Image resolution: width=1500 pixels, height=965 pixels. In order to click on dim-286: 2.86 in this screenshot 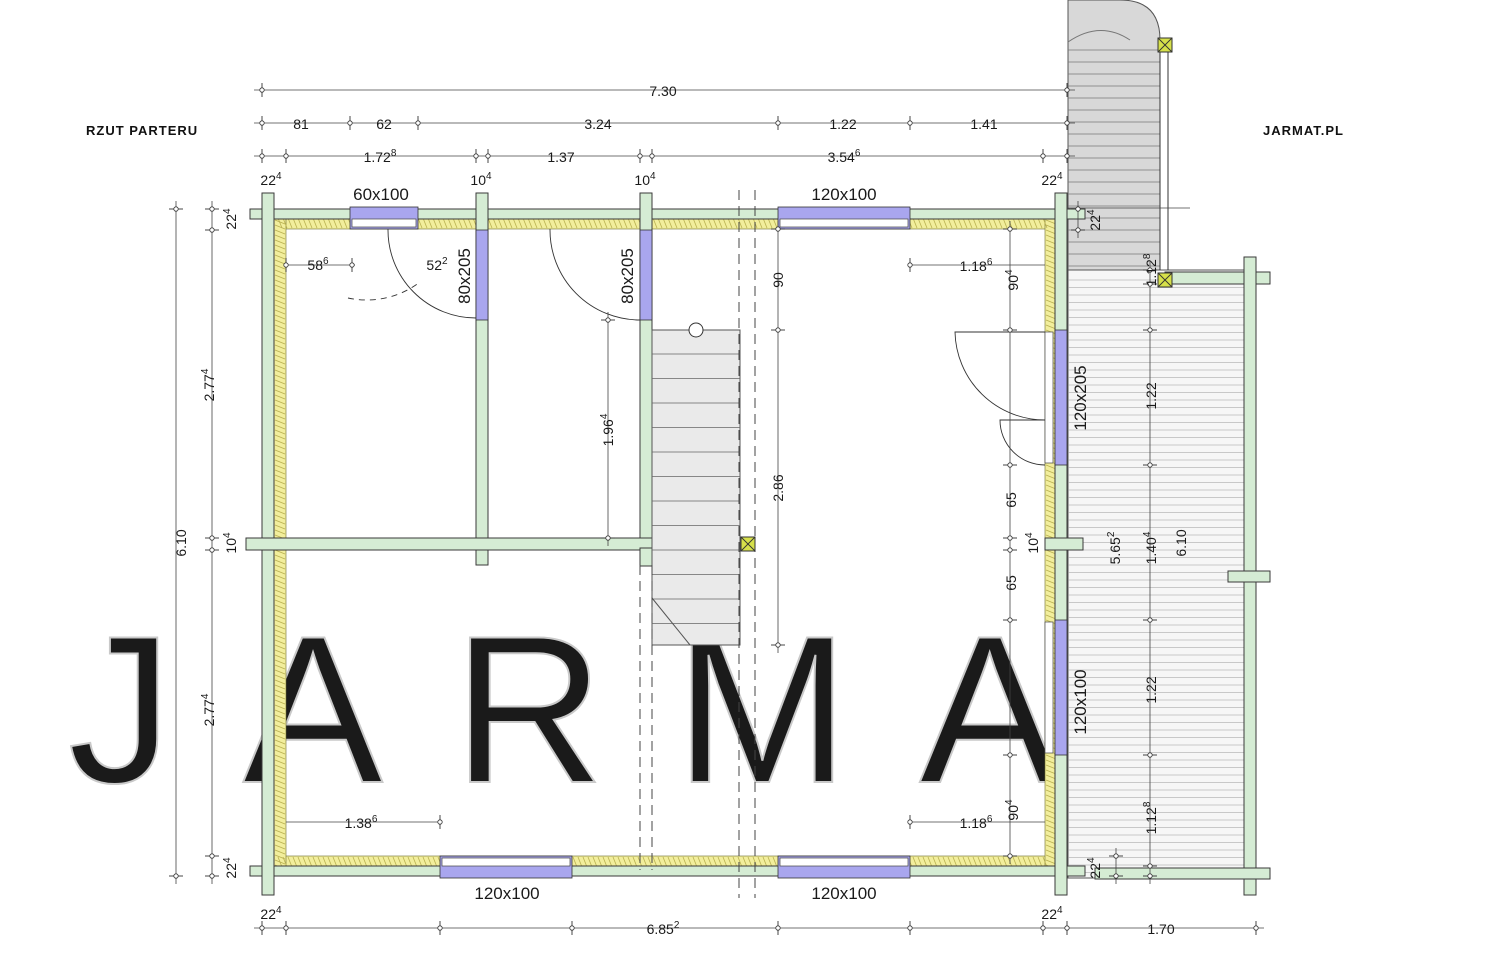, I will do `click(778, 487)`.